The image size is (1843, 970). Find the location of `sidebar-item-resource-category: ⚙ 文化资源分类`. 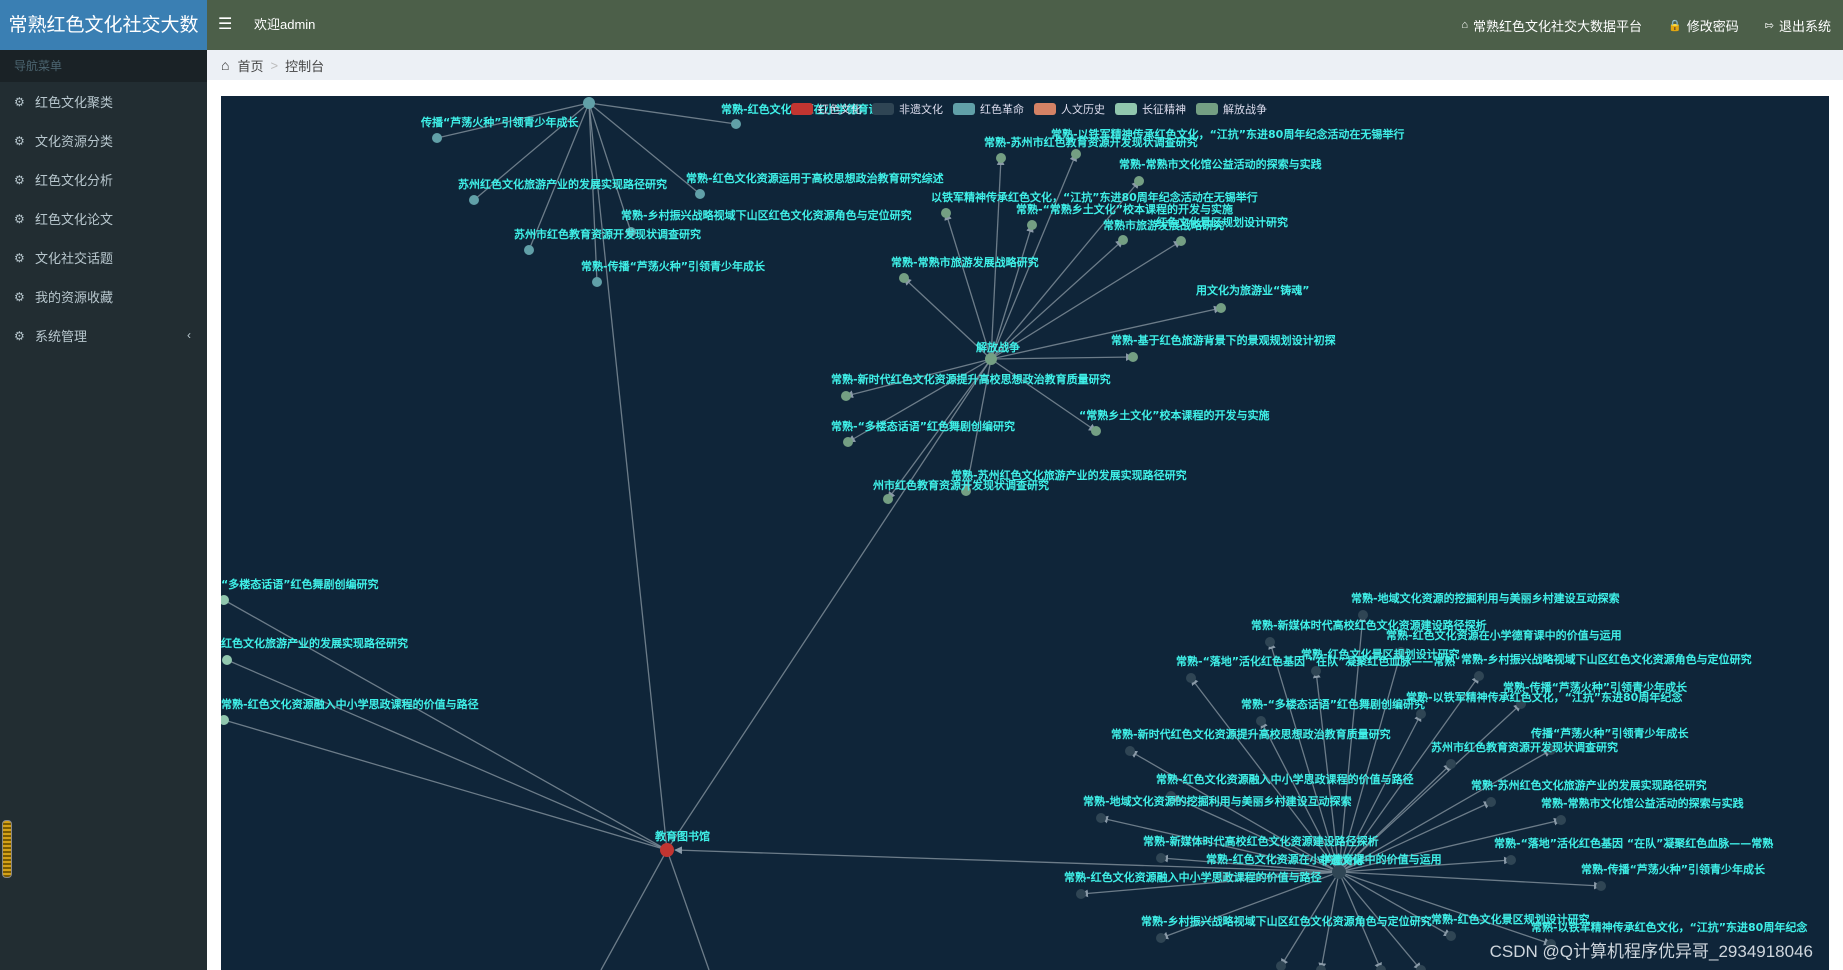

sidebar-item-resource-category: ⚙ 文化资源分类 is located at coordinates (103, 140).